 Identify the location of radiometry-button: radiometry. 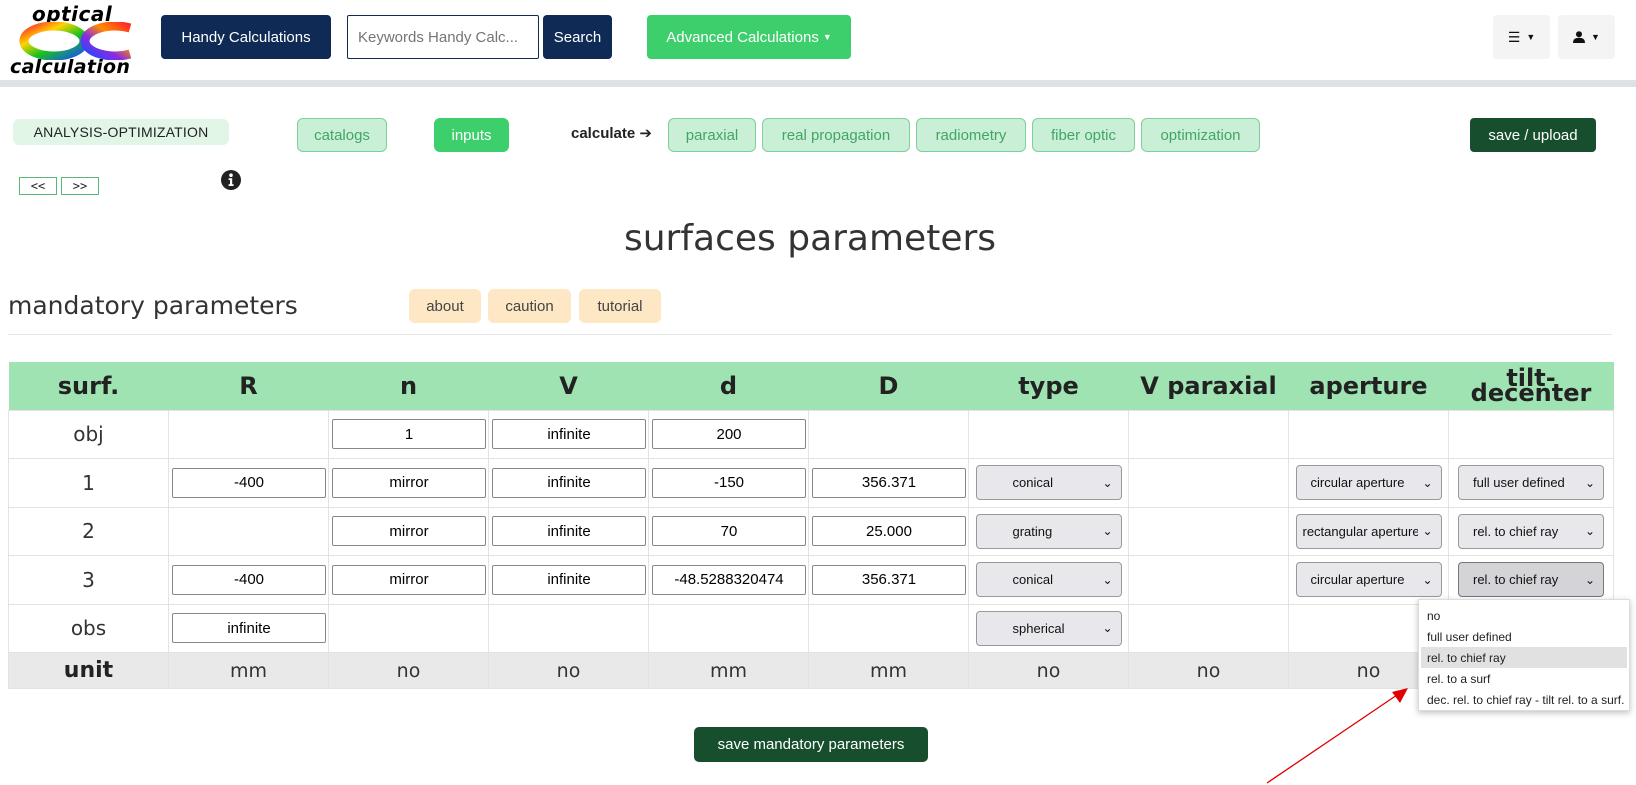
(971, 135).